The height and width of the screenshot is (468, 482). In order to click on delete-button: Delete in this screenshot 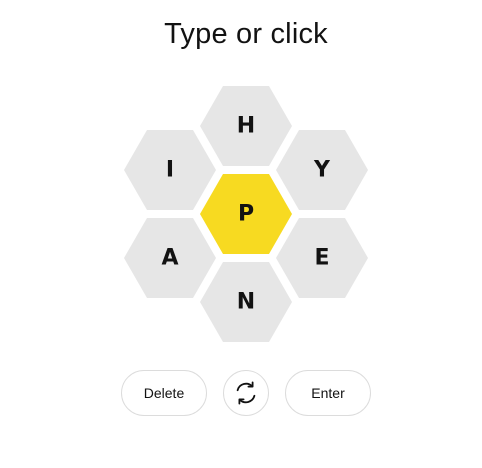, I will do `click(164, 393)`.